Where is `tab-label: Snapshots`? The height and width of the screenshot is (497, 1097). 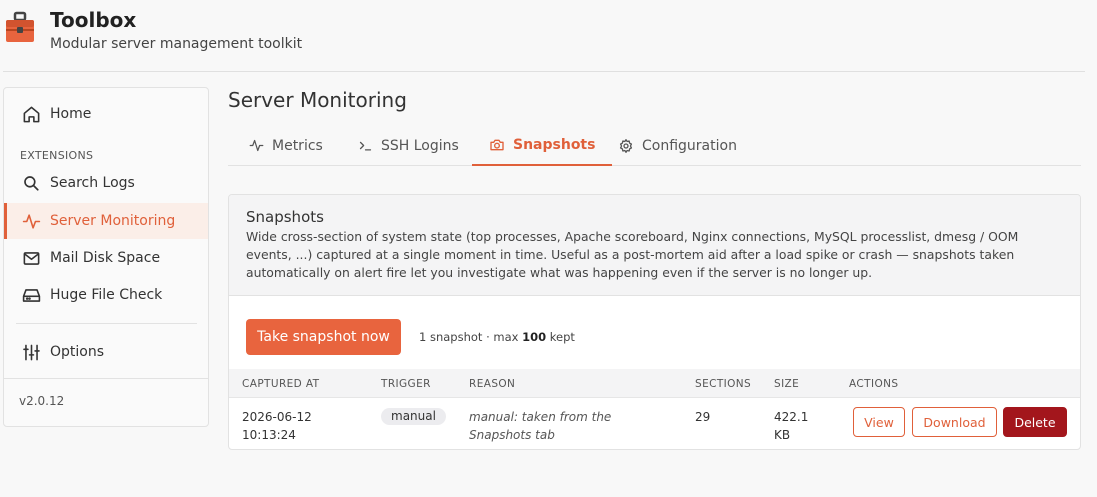
tab-label: Snapshots is located at coordinates (554, 145).